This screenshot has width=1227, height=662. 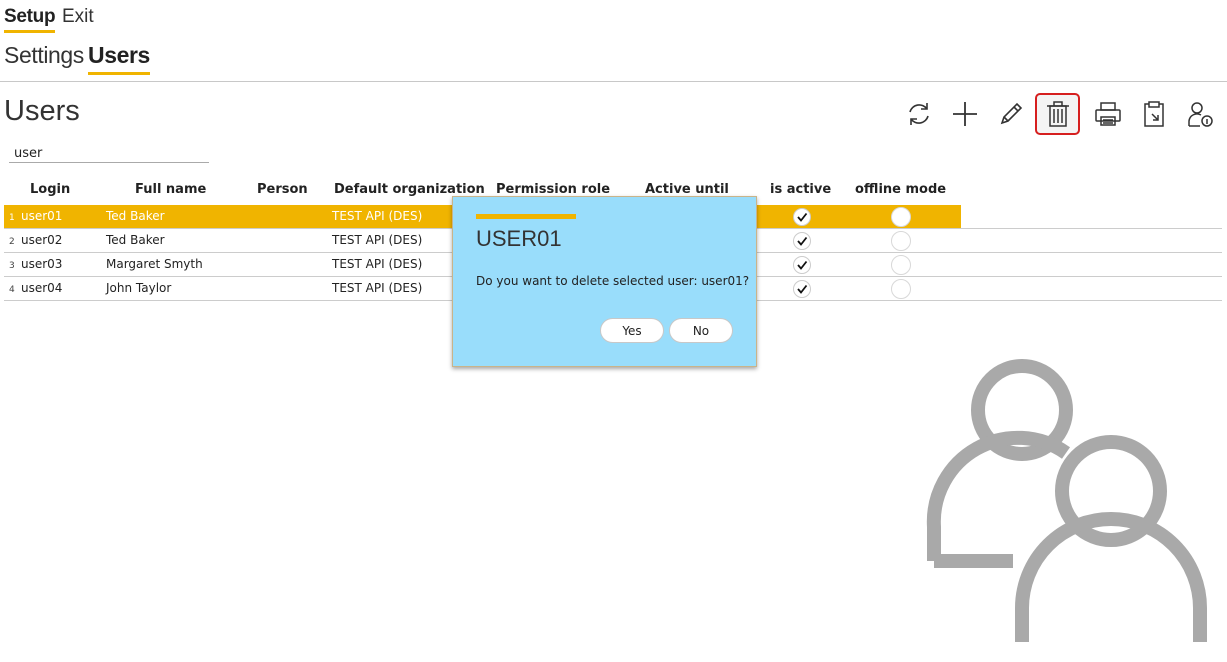 I want to click on cell-login: user02, so click(x=42, y=240).